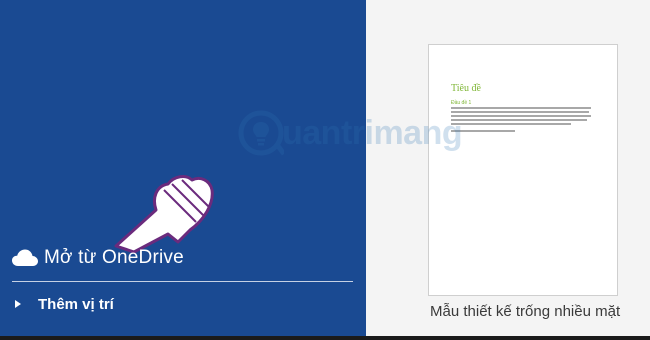  I want to click on hand-pointer-icon, so click(164, 214).